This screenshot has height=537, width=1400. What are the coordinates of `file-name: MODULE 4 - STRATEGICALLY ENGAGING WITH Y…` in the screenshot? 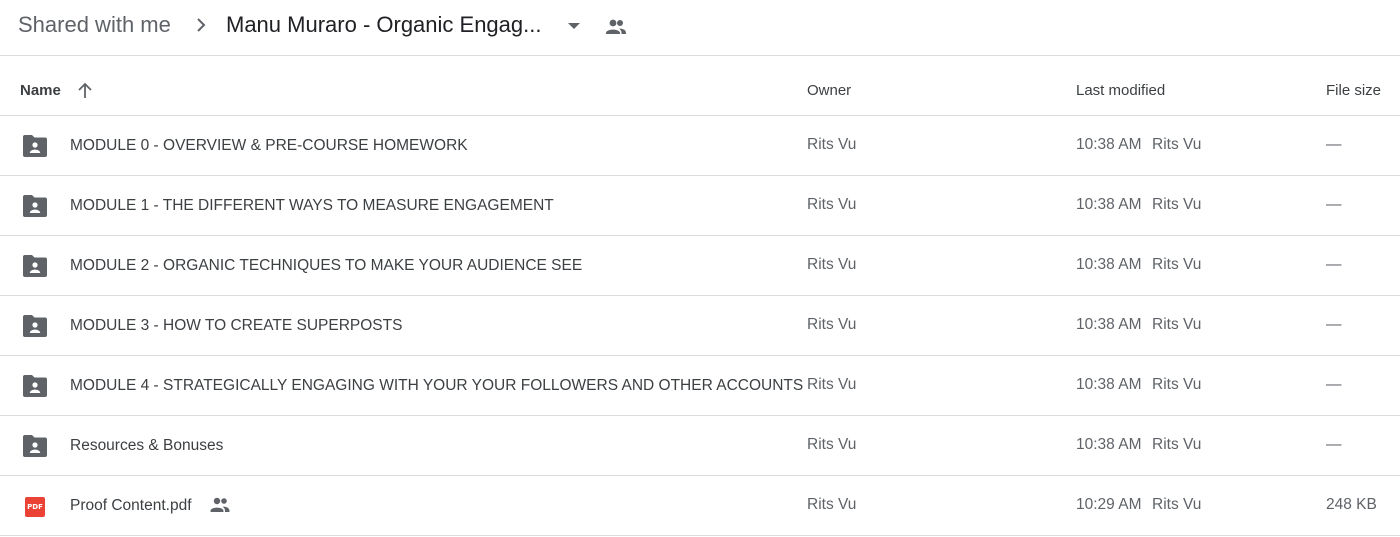 It's located at (437, 385).